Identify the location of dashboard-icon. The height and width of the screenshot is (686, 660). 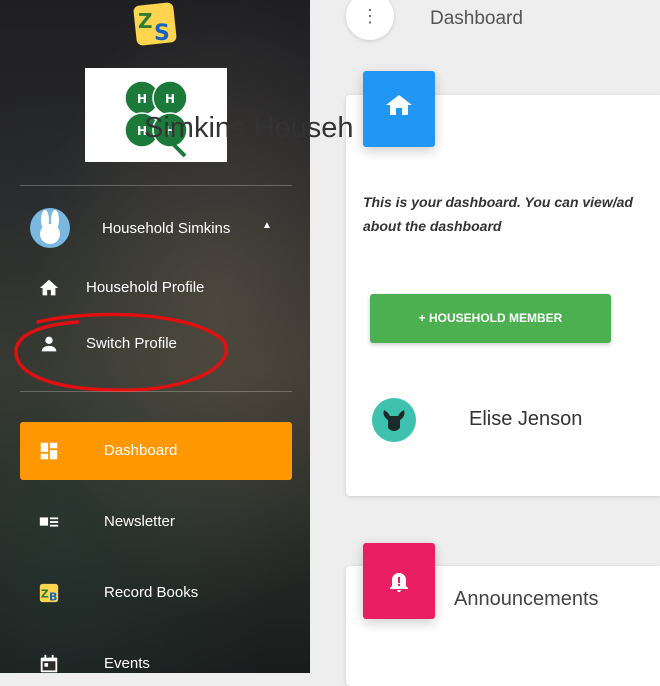
(49, 451).